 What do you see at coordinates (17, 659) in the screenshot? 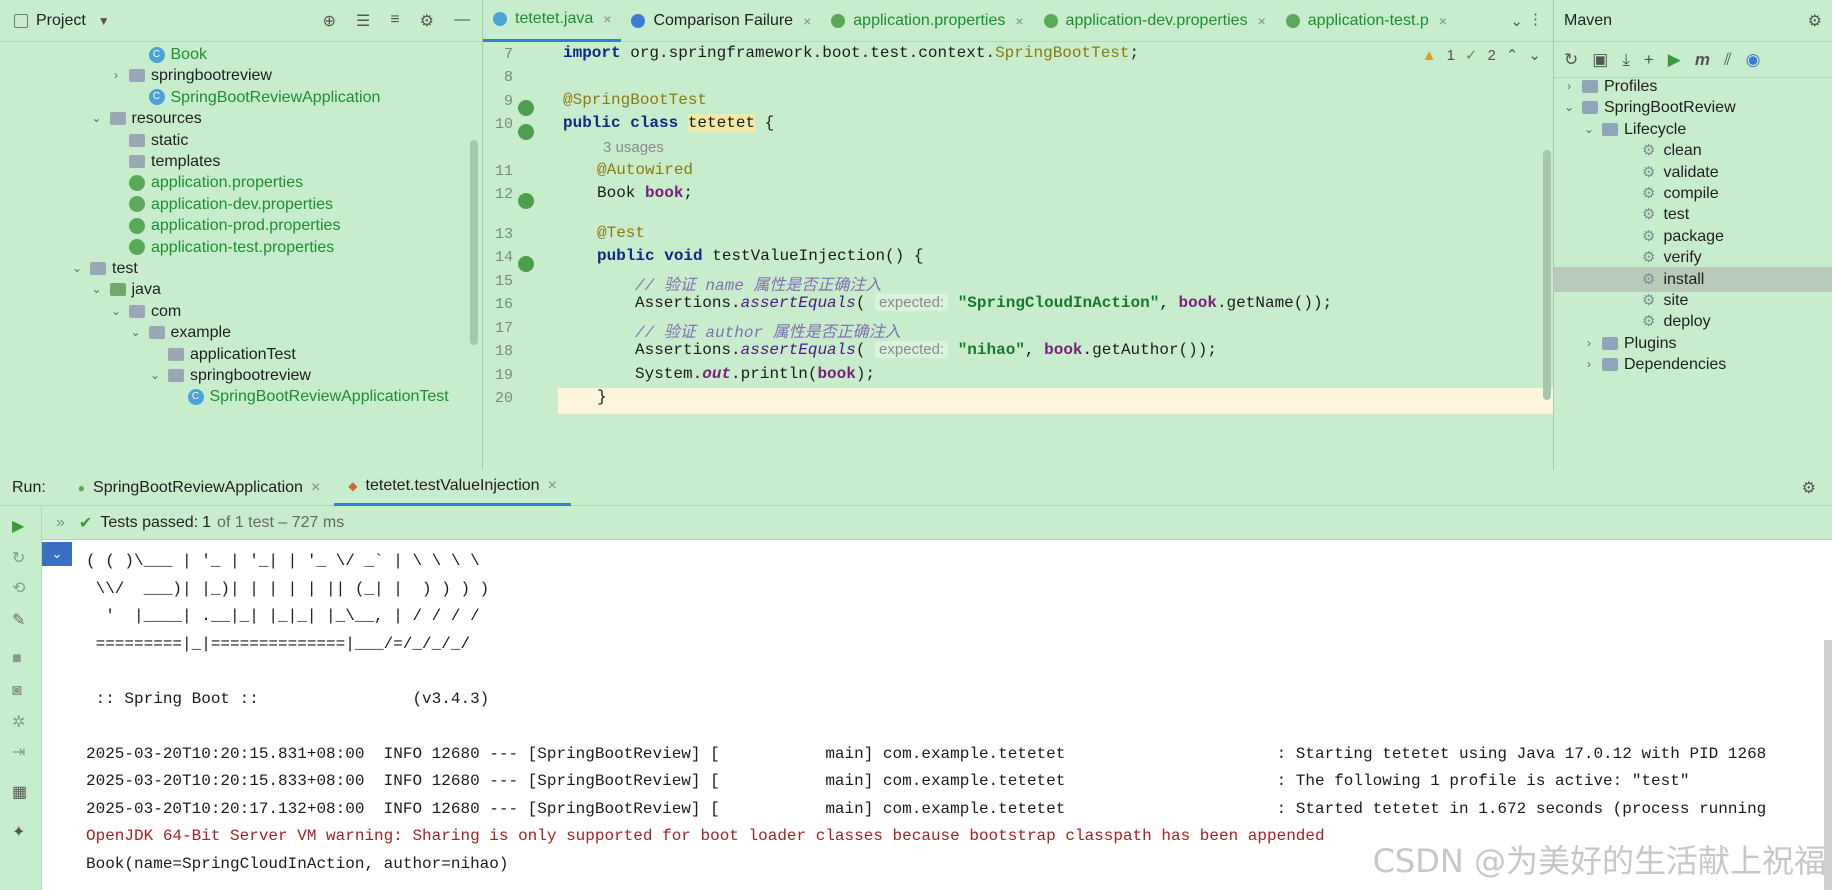
I see `stop-icon: ■` at bounding box center [17, 659].